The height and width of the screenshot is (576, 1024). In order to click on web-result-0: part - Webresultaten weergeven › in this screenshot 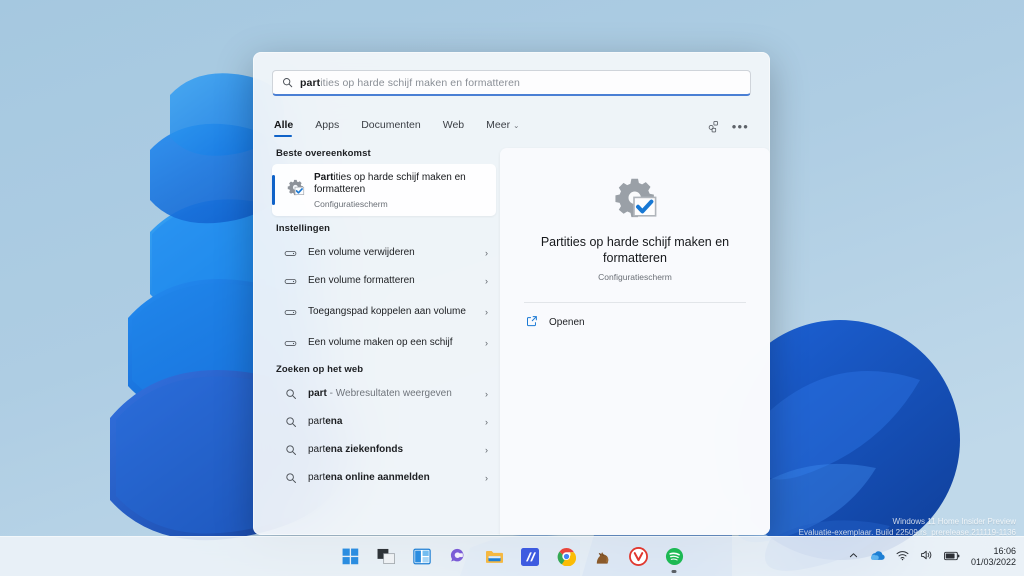, I will do `click(384, 394)`.